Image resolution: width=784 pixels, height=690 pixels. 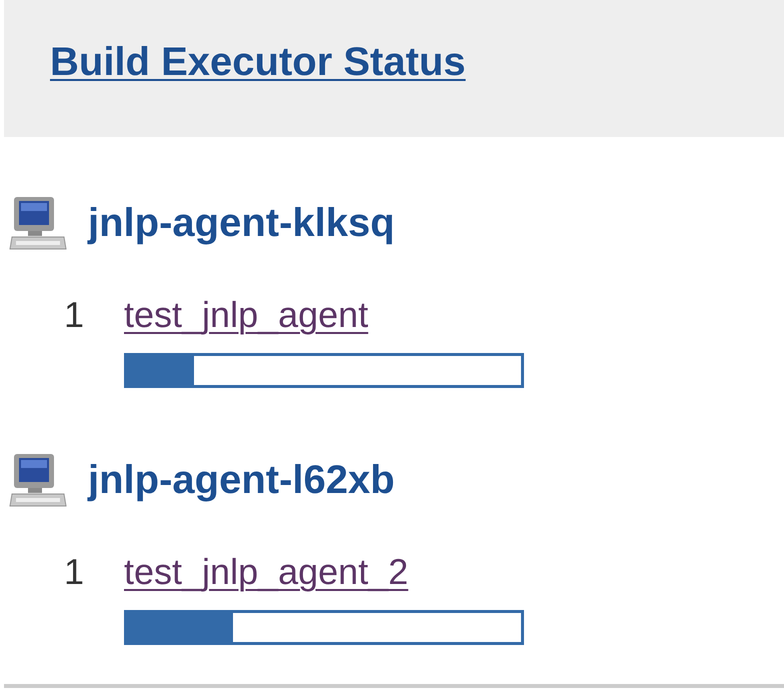 I want to click on panel-title-link: Build Executor Status, so click(x=258, y=62).